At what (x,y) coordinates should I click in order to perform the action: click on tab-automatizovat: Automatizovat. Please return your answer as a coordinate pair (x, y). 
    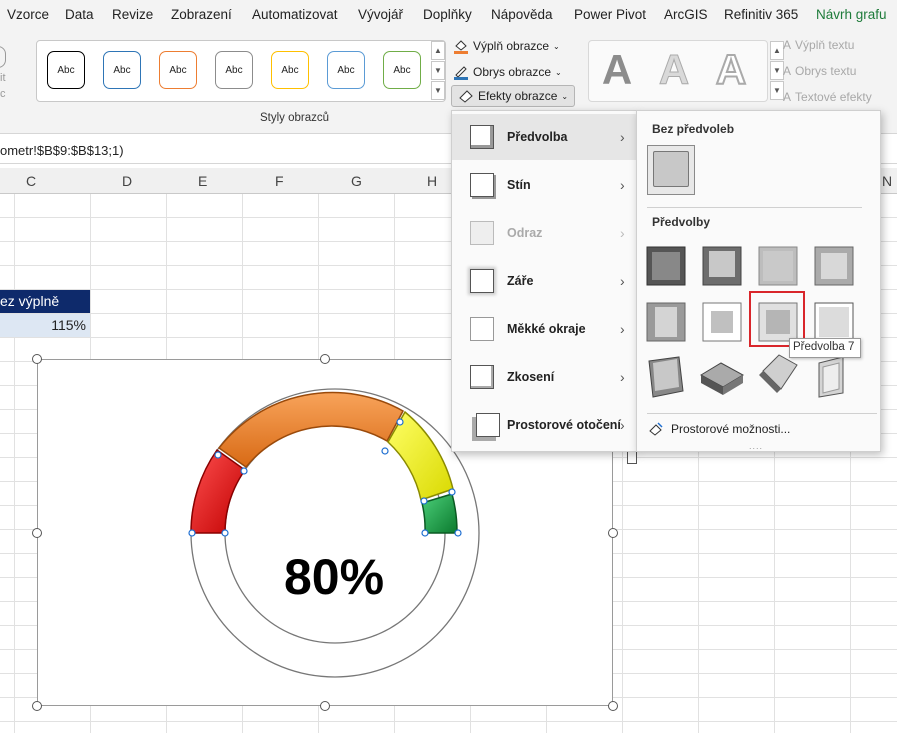
    Looking at the image, I should click on (295, 14).